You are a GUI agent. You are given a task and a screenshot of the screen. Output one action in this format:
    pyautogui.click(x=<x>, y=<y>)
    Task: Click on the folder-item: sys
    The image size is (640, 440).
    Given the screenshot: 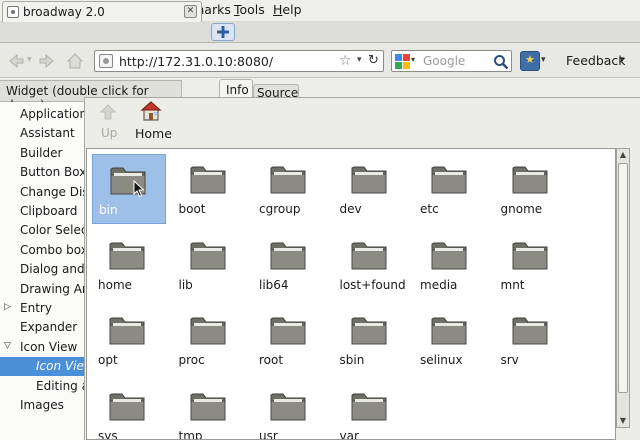 What is the action you would take?
    pyautogui.click(x=129, y=410)
    